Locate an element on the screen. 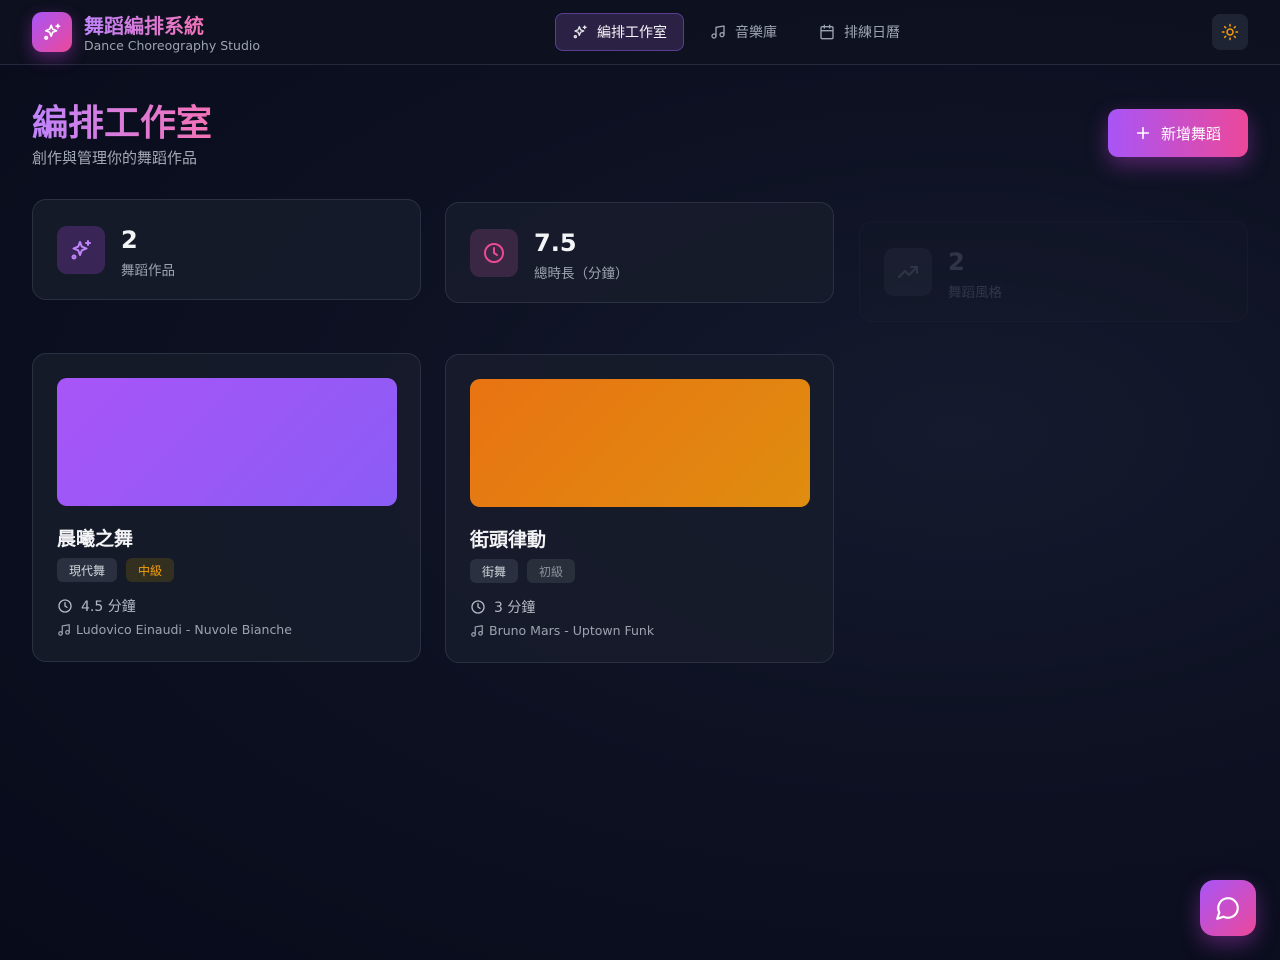  add-dance-button: 新增舞蹈 is located at coordinates (1178, 133).